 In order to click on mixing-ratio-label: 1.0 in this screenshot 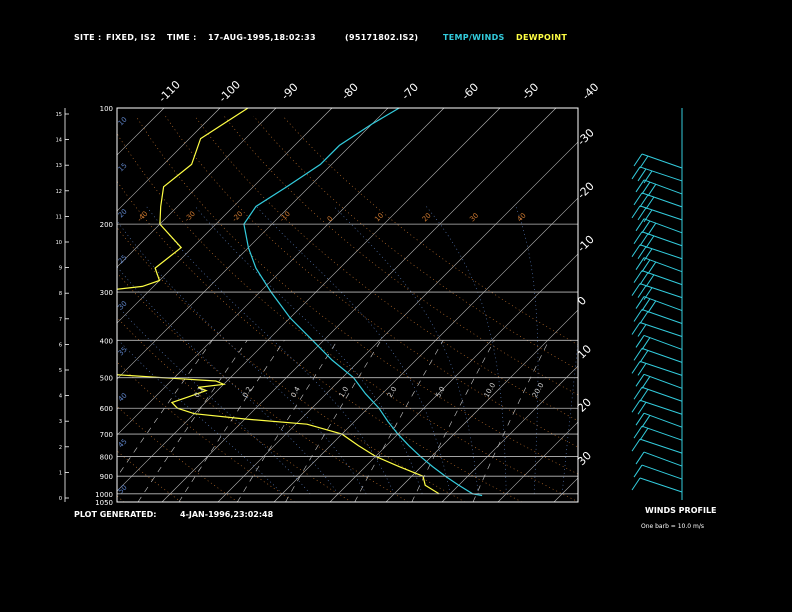, I will do `click(344, 392)`.